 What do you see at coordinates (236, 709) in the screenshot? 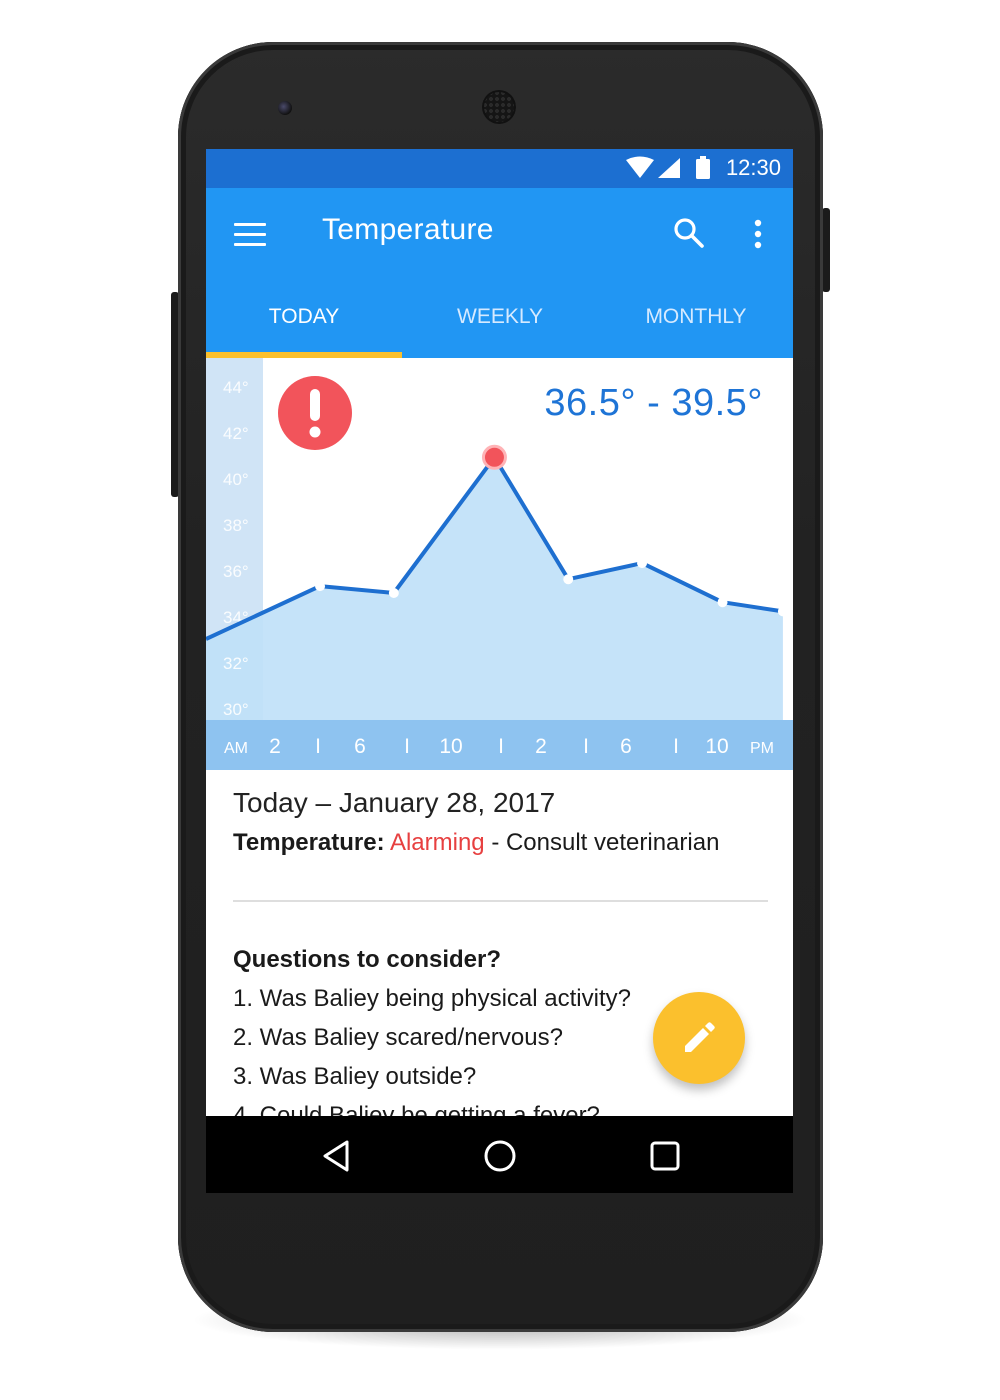
I see `y-tick-label: 30°` at bounding box center [236, 709].